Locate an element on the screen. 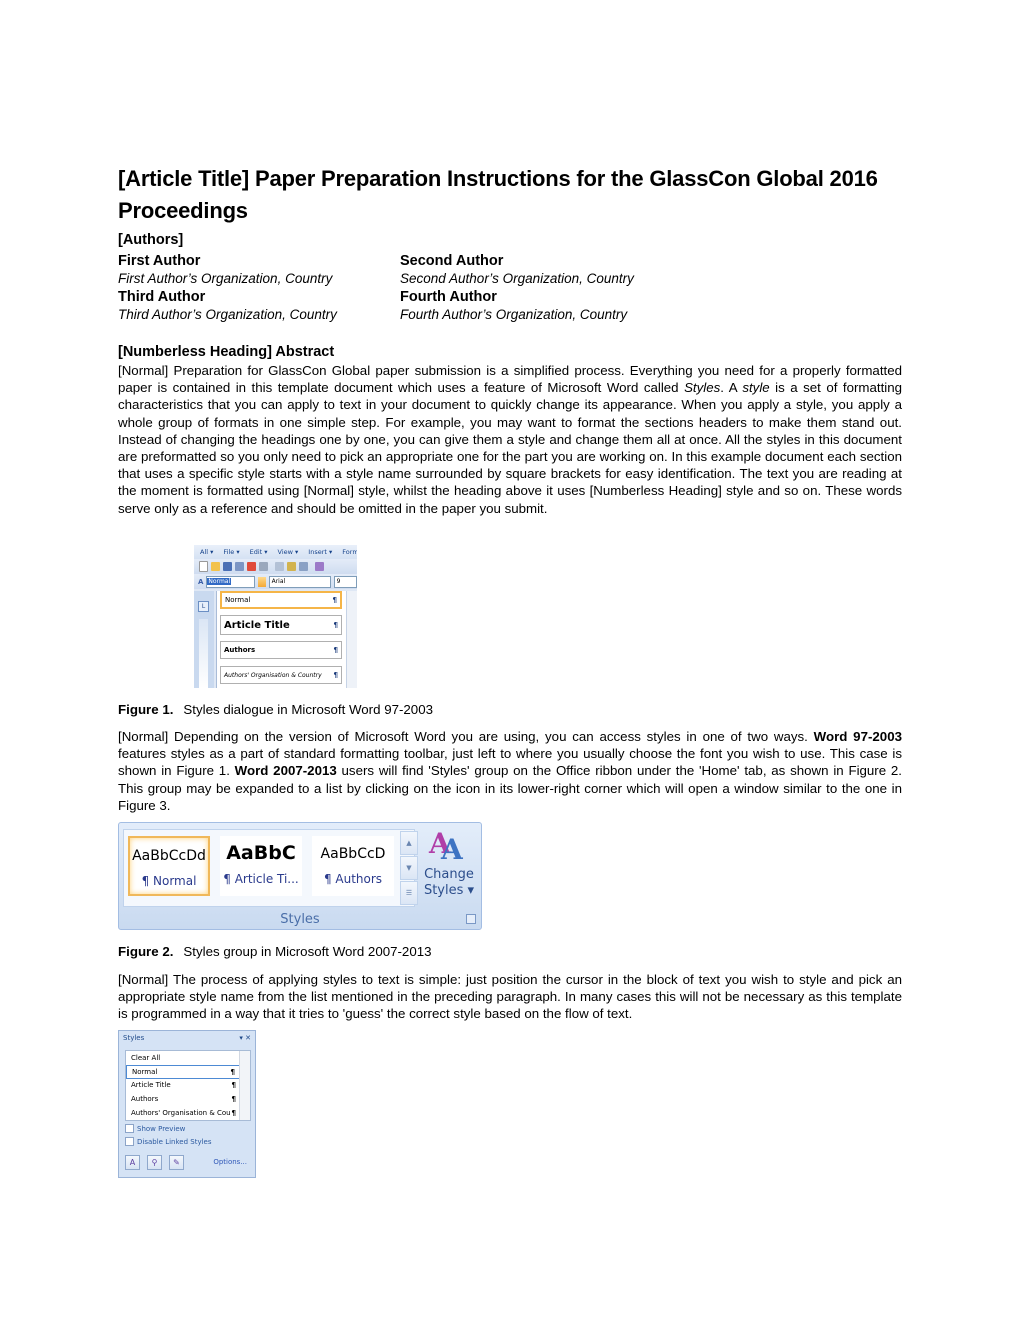 The width and height of the screenshot is (1020, 1320). style-list-scrollbar is located at coordinates (351, 639).